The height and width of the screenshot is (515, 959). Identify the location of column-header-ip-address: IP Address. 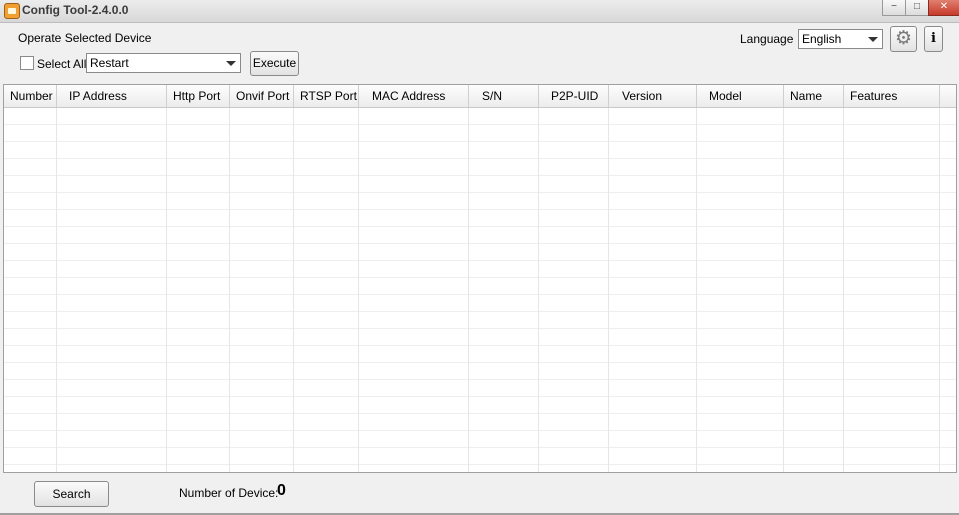
(112, 96).